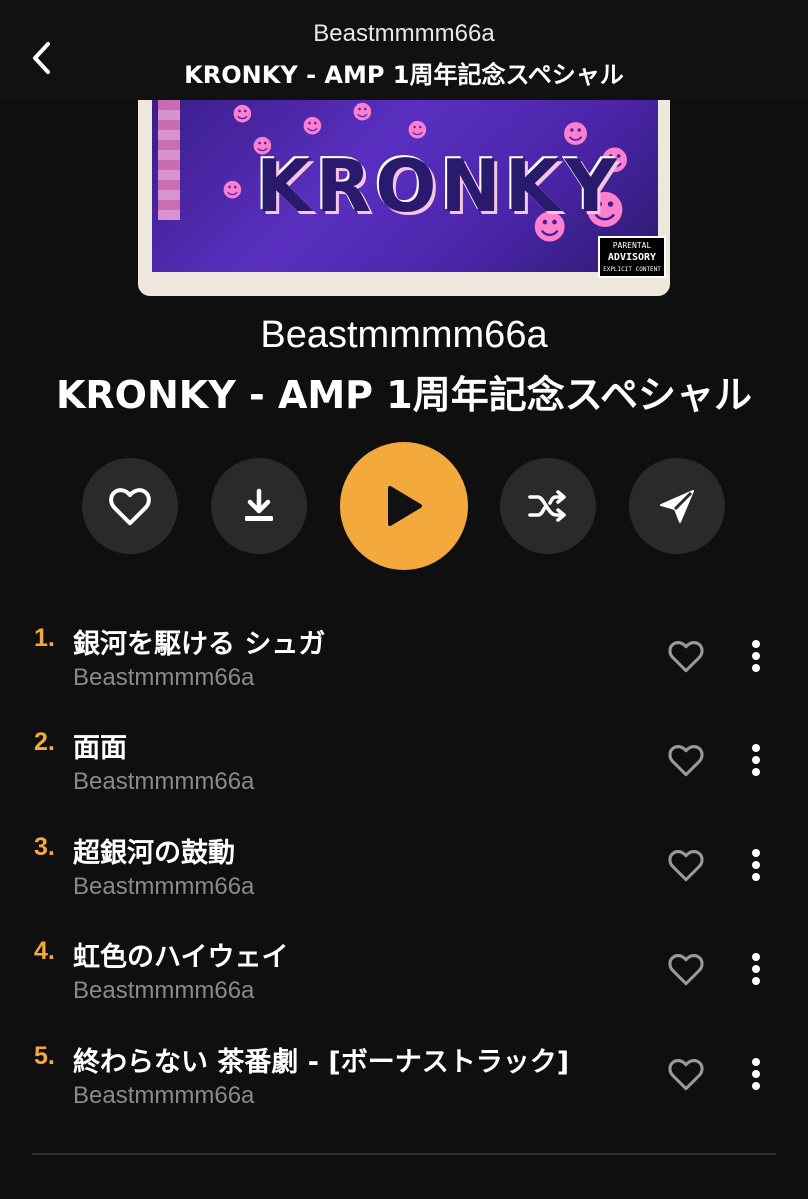 The height and width of the screenshot is (1199, 808). Describe the element at coordinates (404, 670) in the screenshot. I see `track-row: 1. 銀河を駆ける シュガ Beastmmmm66a` at that location.